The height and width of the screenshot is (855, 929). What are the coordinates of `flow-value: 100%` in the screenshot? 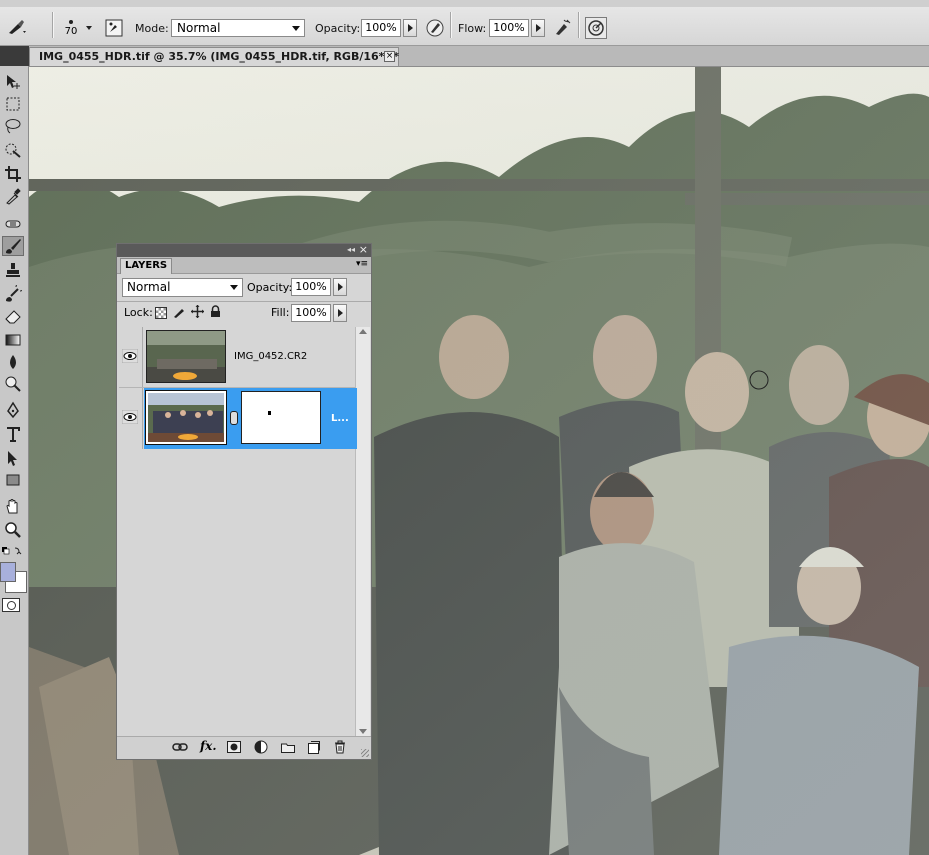 It's located at (509, 27).